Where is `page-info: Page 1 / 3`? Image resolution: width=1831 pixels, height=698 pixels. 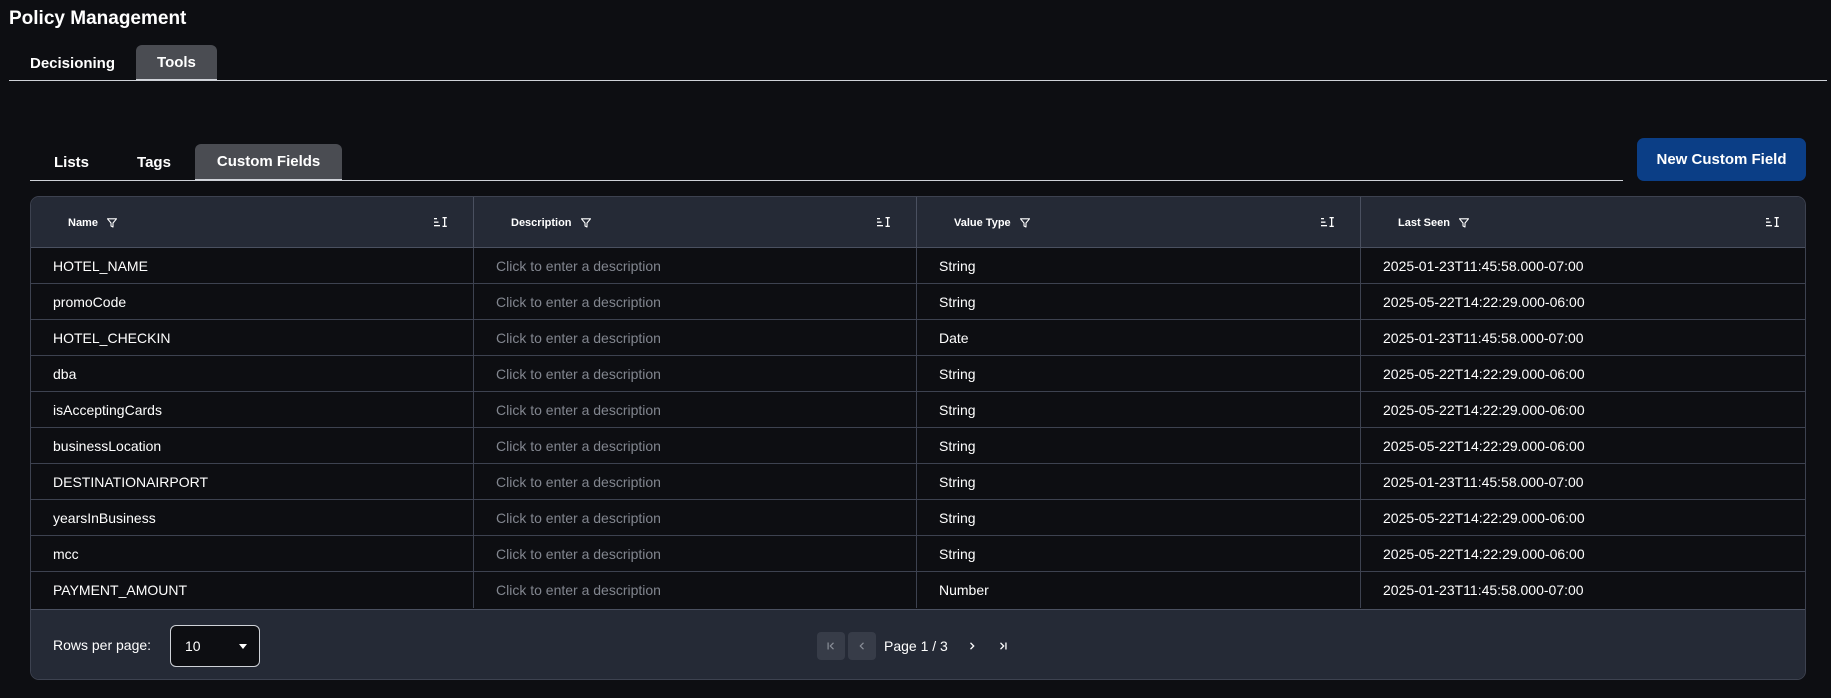 page-info: Page 1 / 3 is located at coordinates (916, 646).